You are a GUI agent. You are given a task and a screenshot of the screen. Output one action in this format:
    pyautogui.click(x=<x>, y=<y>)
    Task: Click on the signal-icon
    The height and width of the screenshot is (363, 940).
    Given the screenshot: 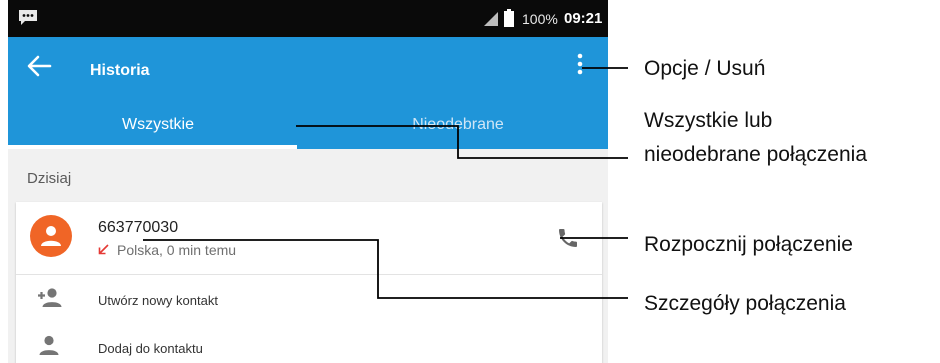 What is the action you would take?
    pyautogui.click(x=491, y=19)
    